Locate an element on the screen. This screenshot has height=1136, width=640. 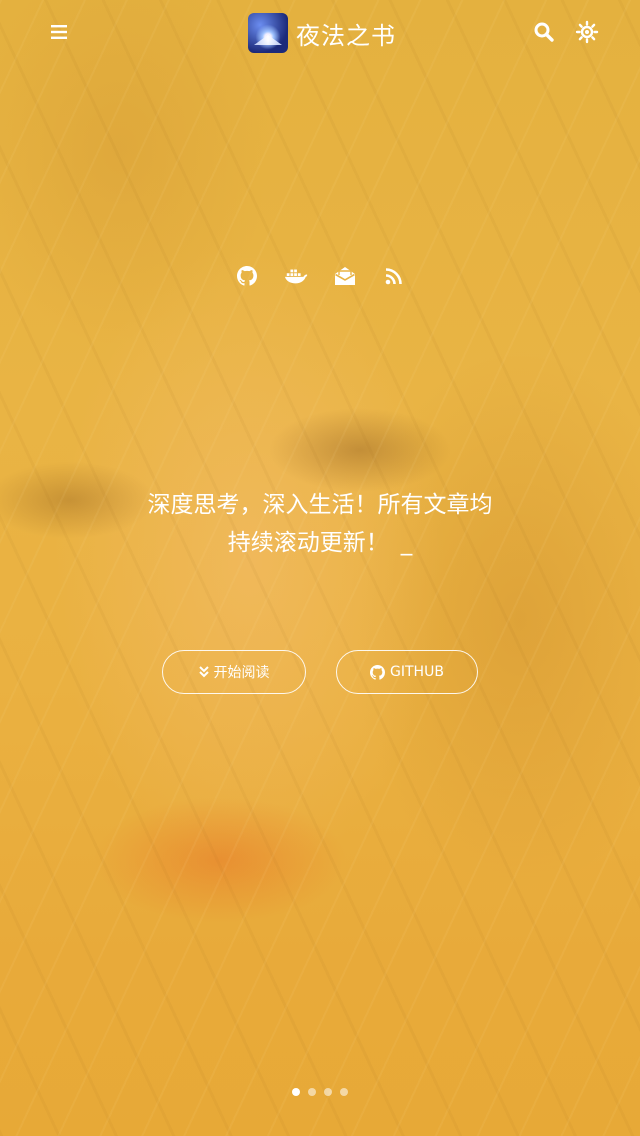
theme-toggle-icon is located at coordinates (587, 32).